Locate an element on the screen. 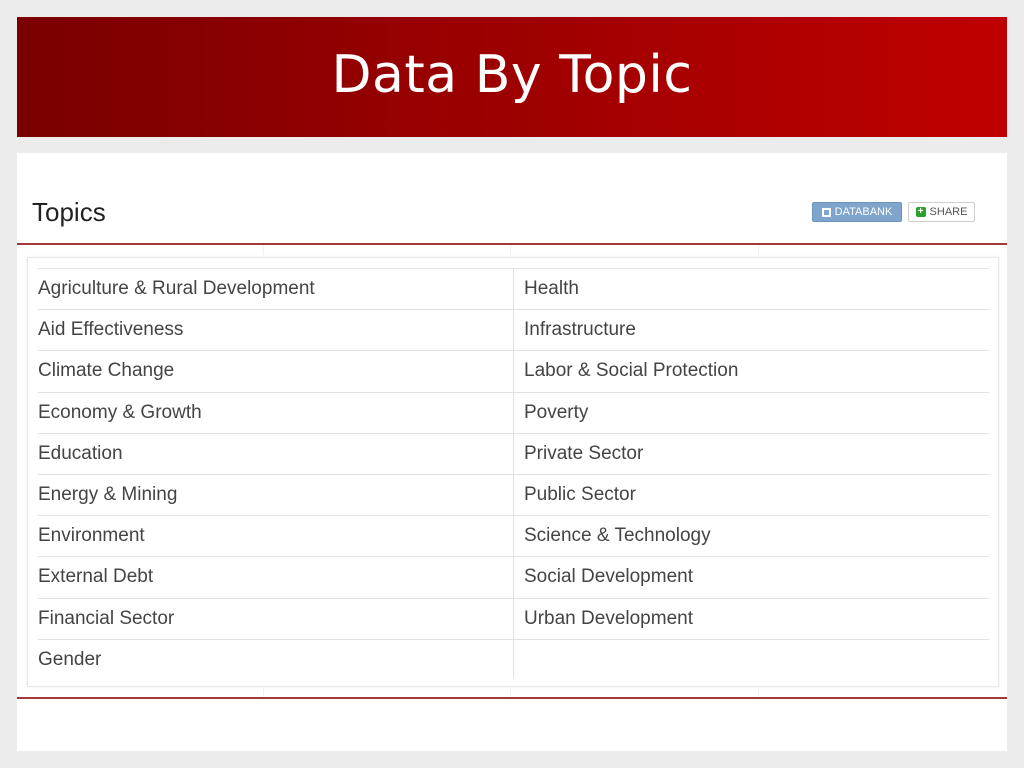 This screenshot has height=768, width=1024. databank-button: DATABANK is located at coordinates (857, 212).